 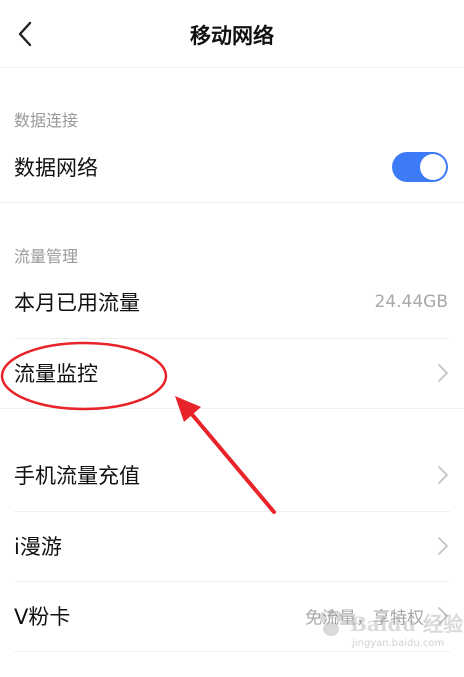 I want to click on baidu-watermark: Baidu 经验 jingyan.baidu.com, so click(x=388, y=634).